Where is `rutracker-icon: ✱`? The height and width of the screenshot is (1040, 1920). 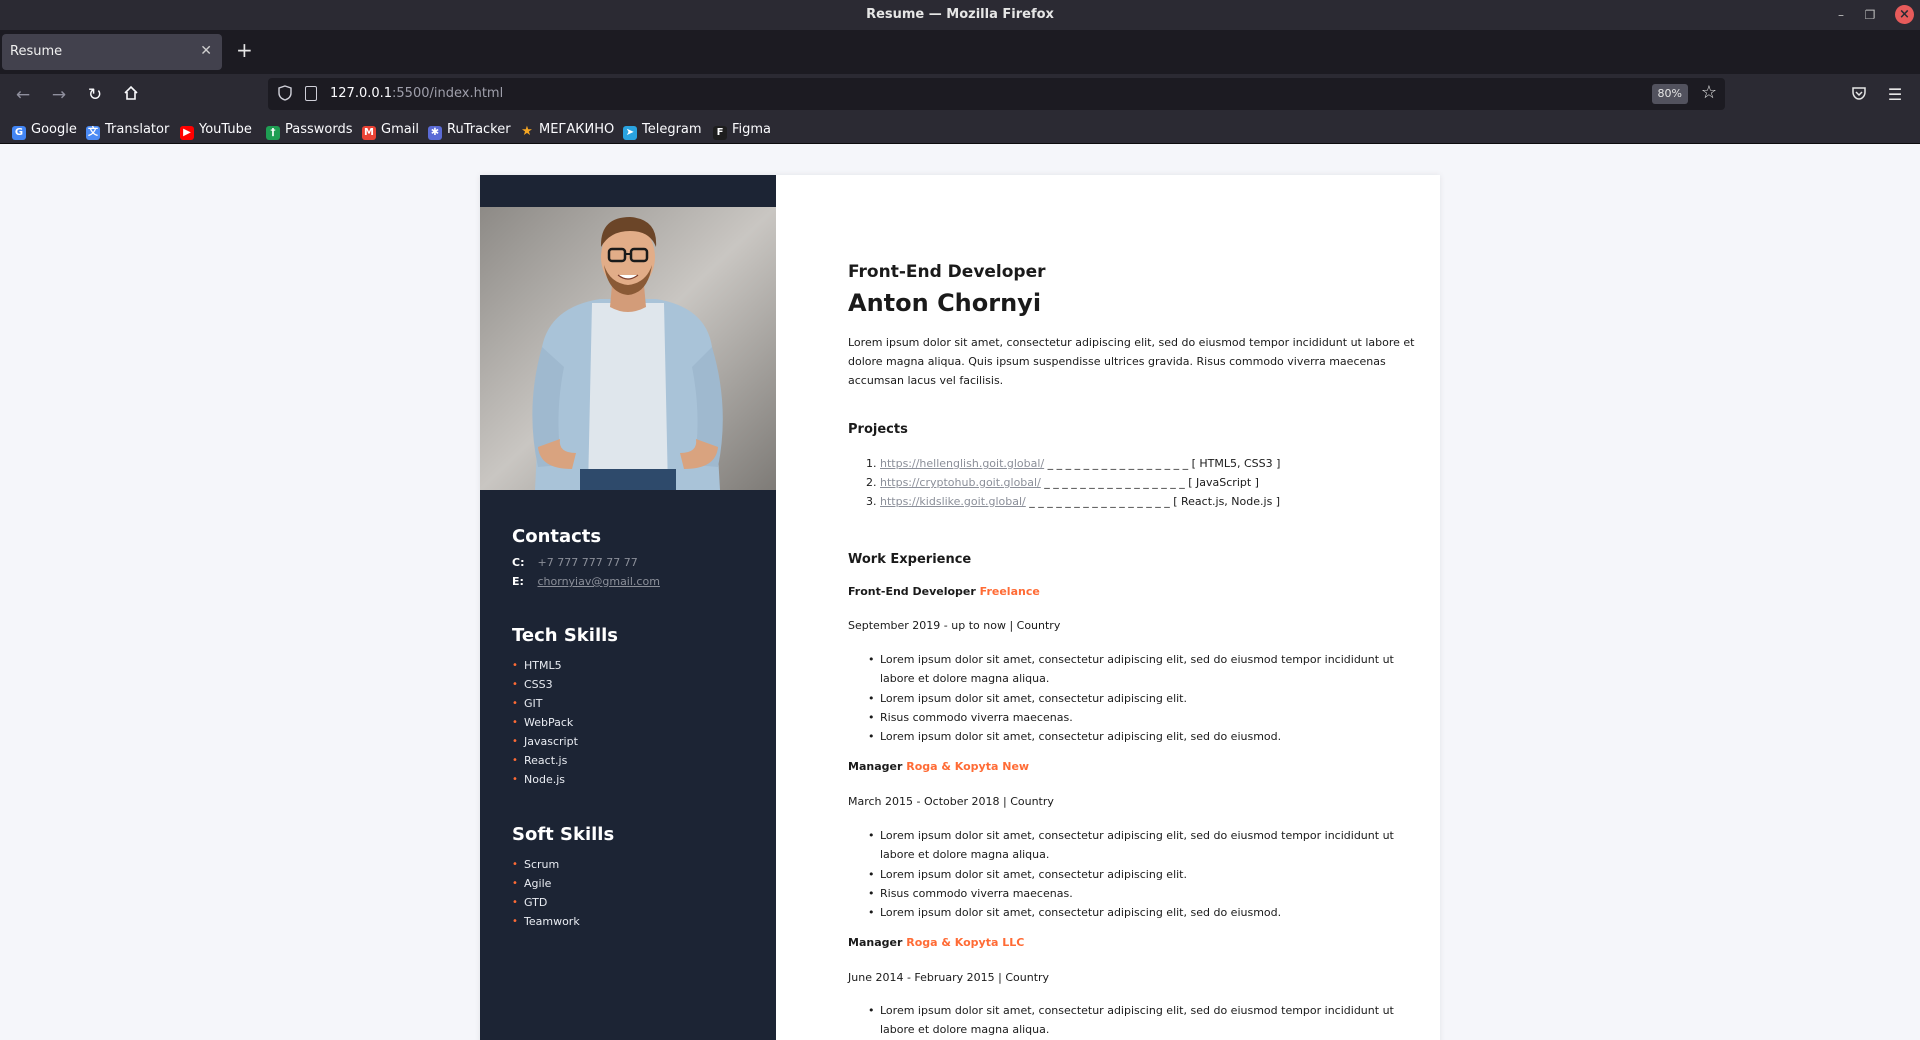
rutracker-icon: ✱ is located at coordinates (435, 133).